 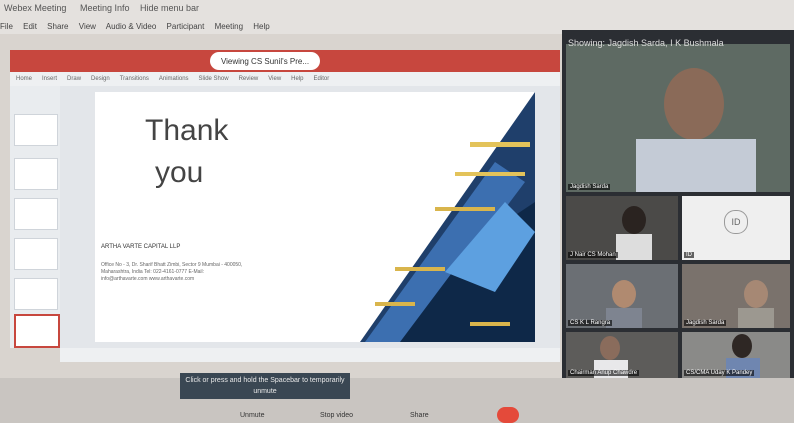 I want to click on menu-share: Share, so click(x=57, y=26).